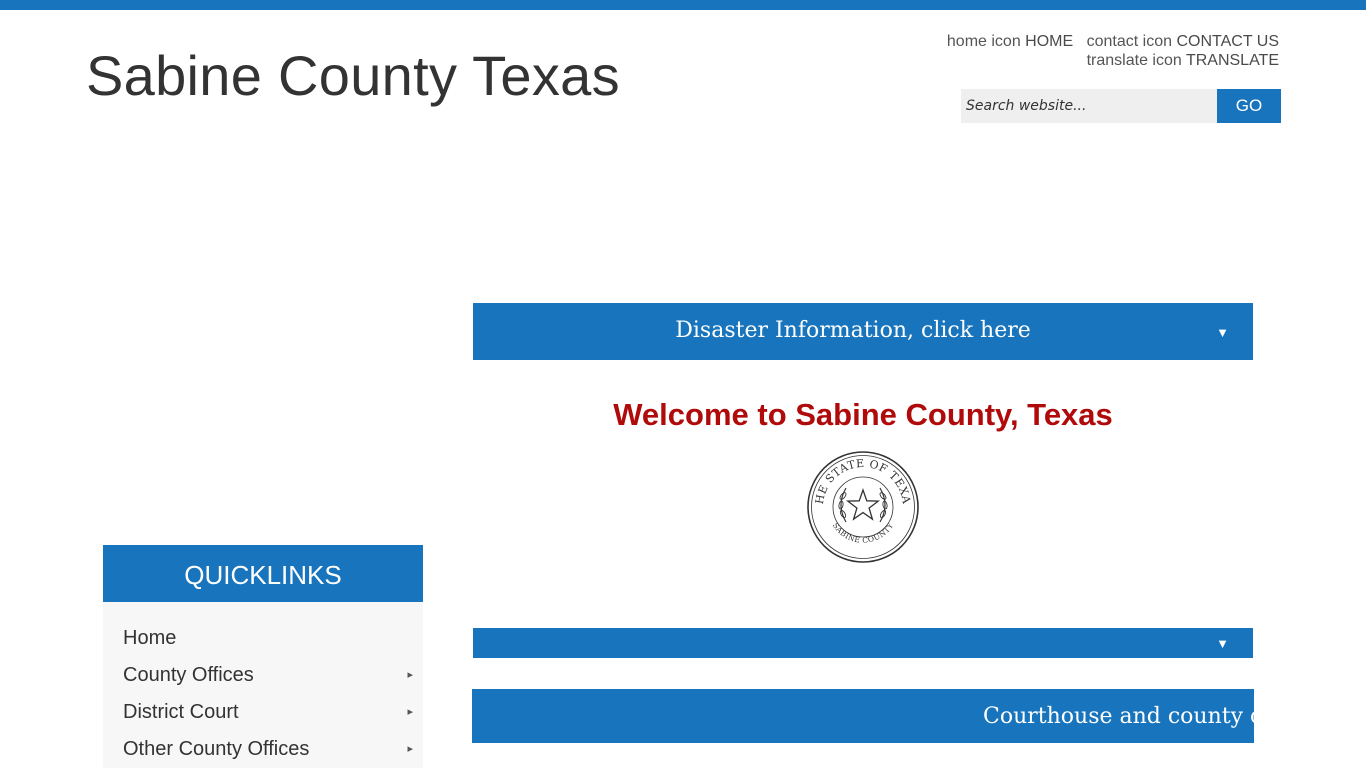 The width and height of the screenshot is (1366, 768). Describe the element at coordinates (683, 5) in the screenshot. I see `top-accent-bar` at that location.